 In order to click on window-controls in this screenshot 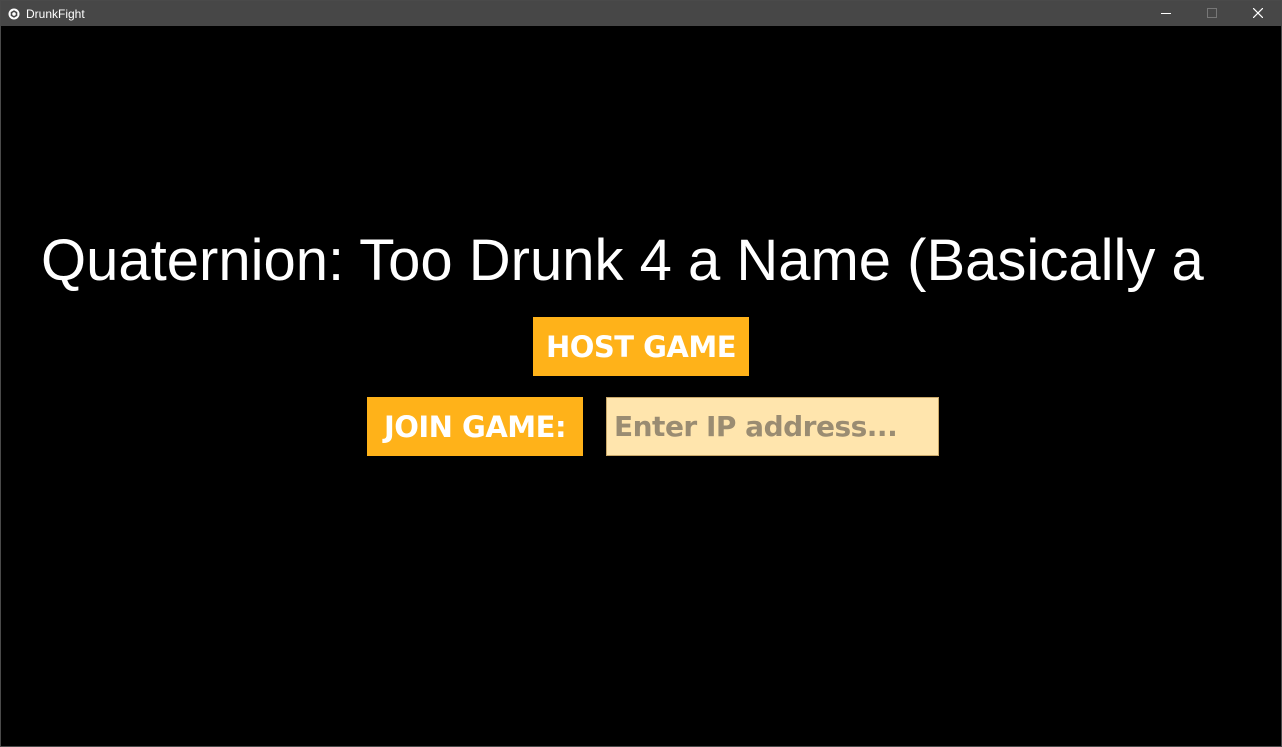, I will do `click(1212, 13)`.